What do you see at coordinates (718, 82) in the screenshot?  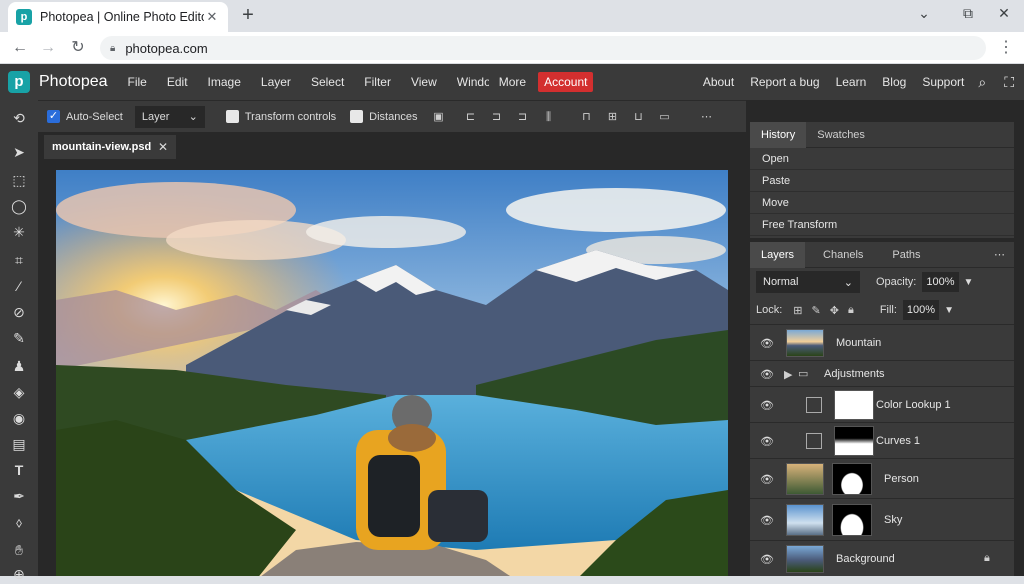 I see `menu-about: About` at bounding box center [718, 82].